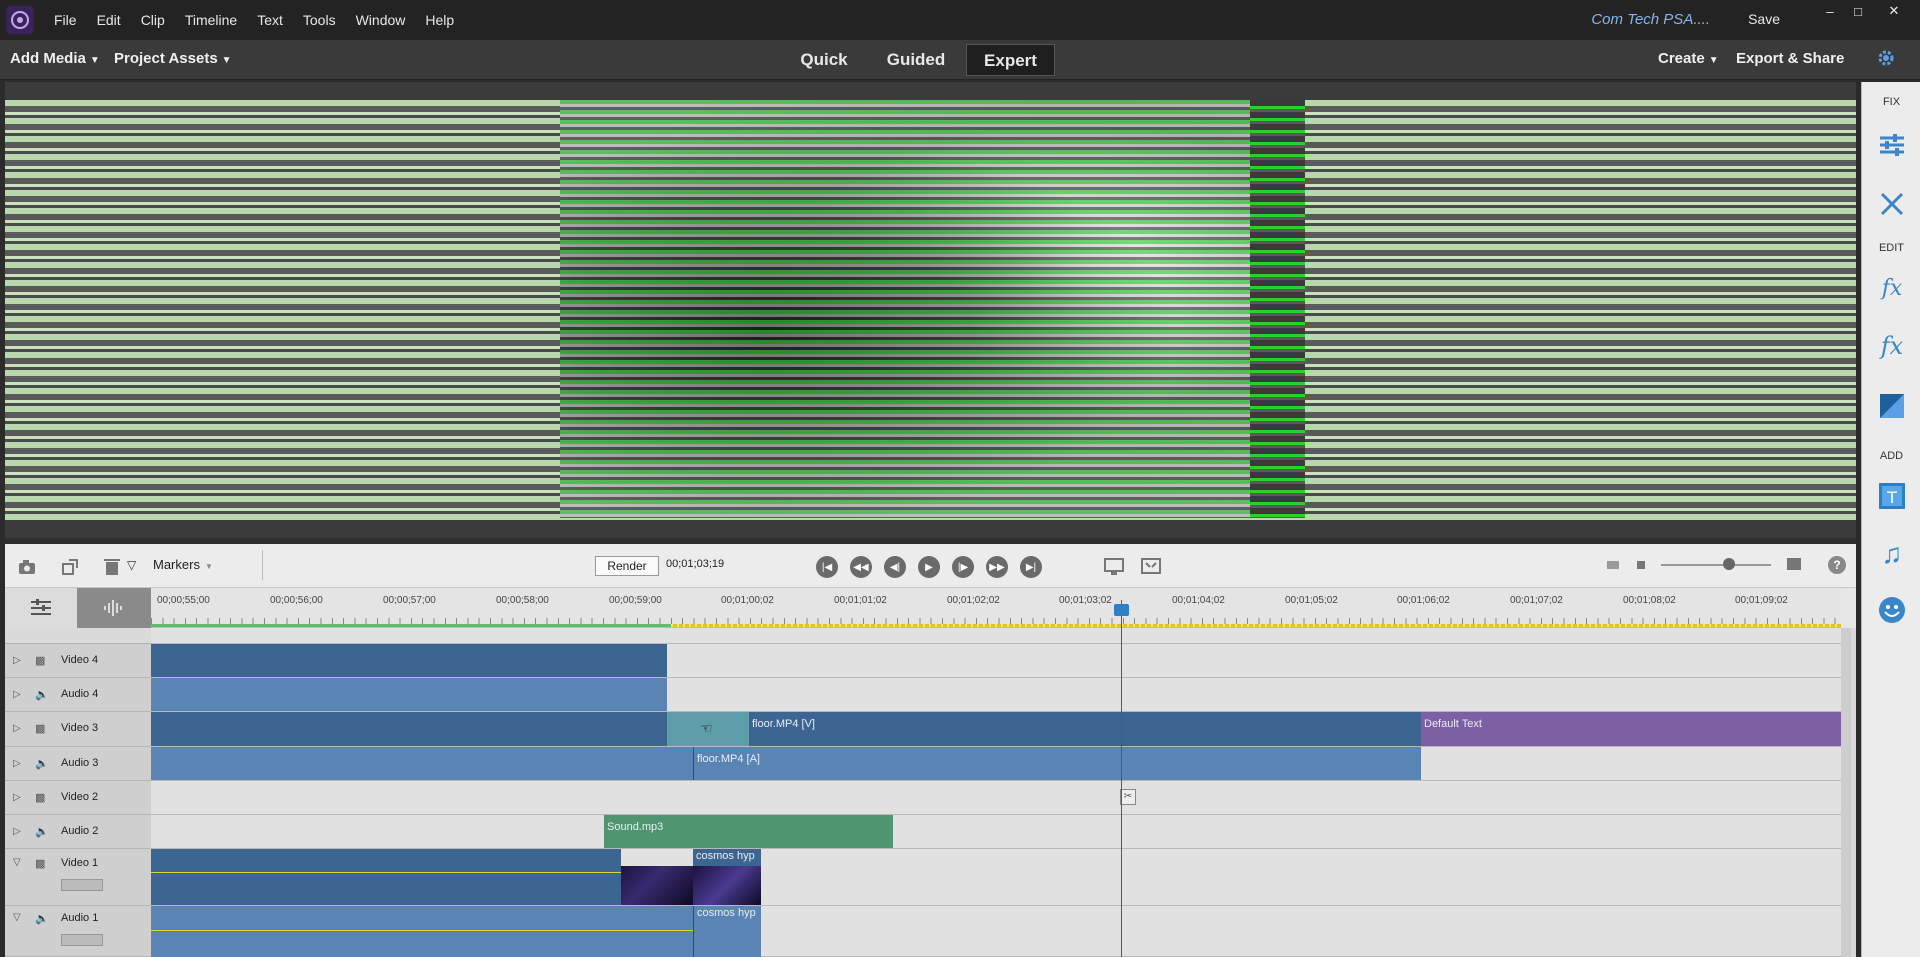 The height and width of the screenshot is (957, 1920). Describe the element at coordinates (78, 931) in the screenshot. I see `track-header-audio-1: ▽ 🔈 Audio 1` at that location.